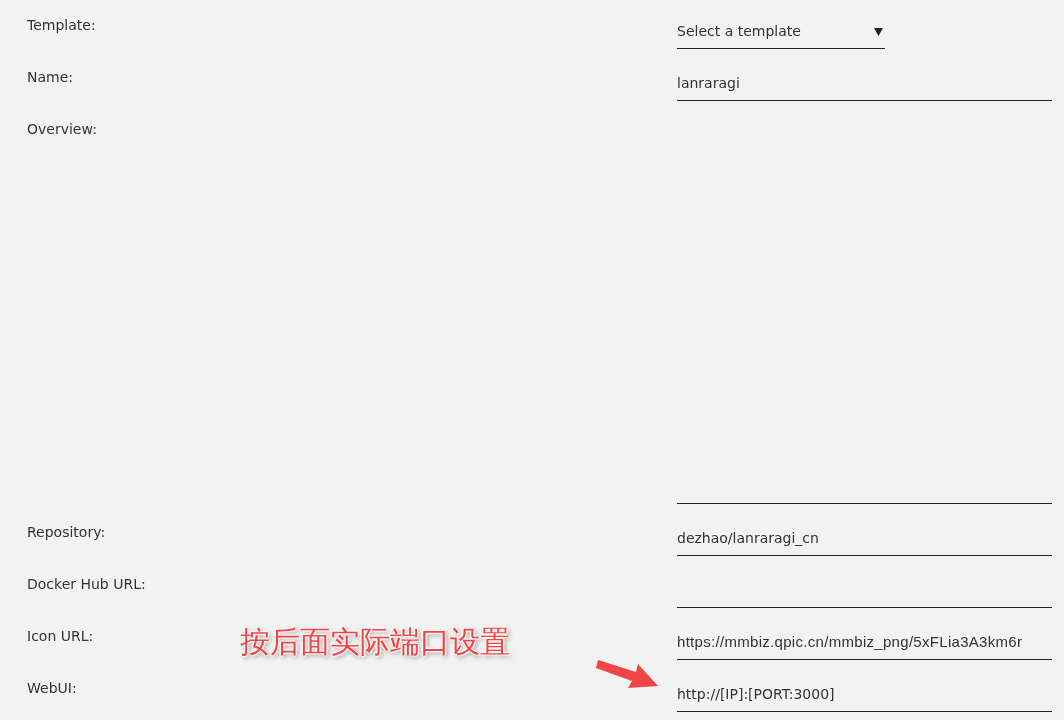 This screenshot has width=1064, height=720. What do you see at coordinates (864, 694) in the screenshot?
I see `input-field: http://[IP]:[PORT:3000]` at bounding box center [864, 694].